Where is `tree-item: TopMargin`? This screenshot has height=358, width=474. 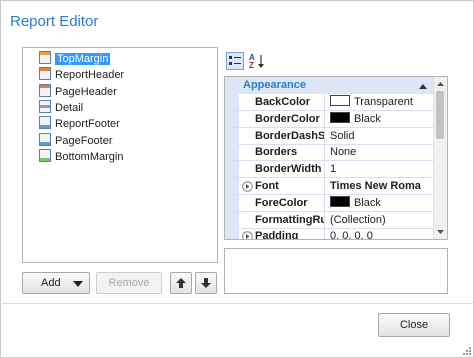
tree-item: TopMargin is located at coordinates (75, 59).